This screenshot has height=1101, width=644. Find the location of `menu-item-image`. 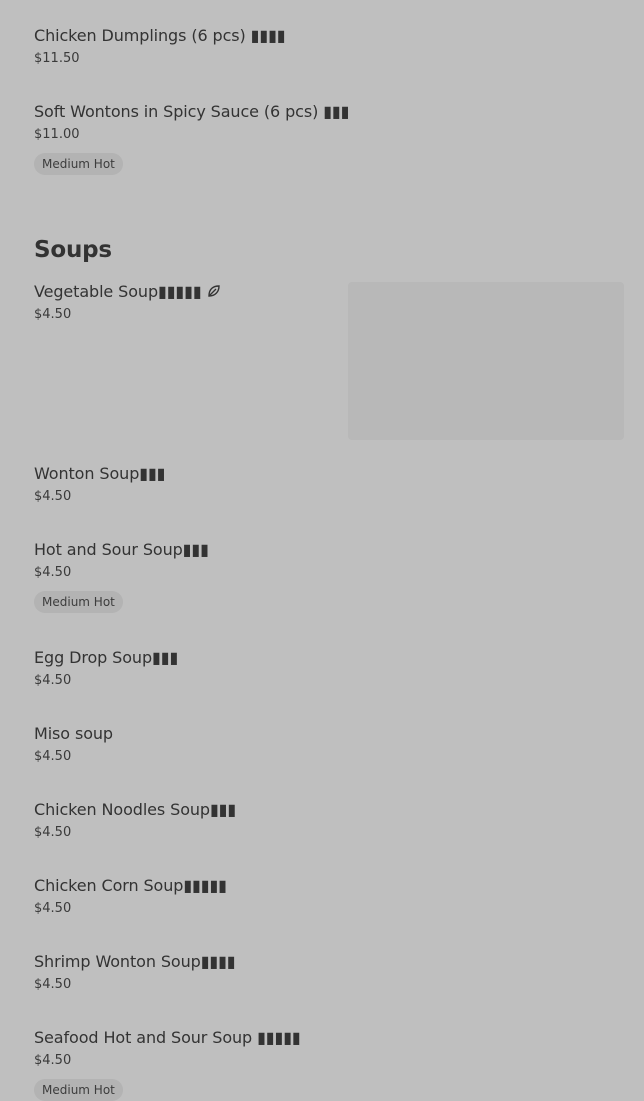

menu-item-image is located at coordinates (486, 361).